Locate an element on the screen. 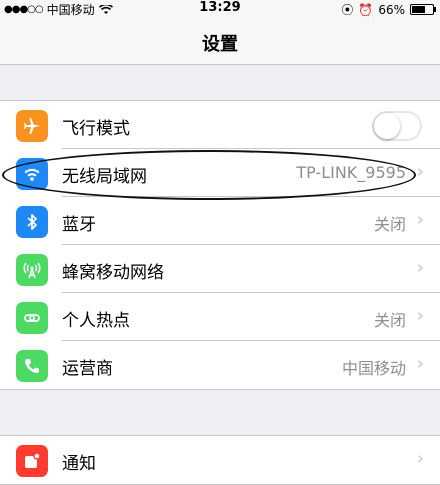 Image resolution: width=440 pixels, height=485 pixels. row-notifications: 通知 › is located at coordinates (220, 460).